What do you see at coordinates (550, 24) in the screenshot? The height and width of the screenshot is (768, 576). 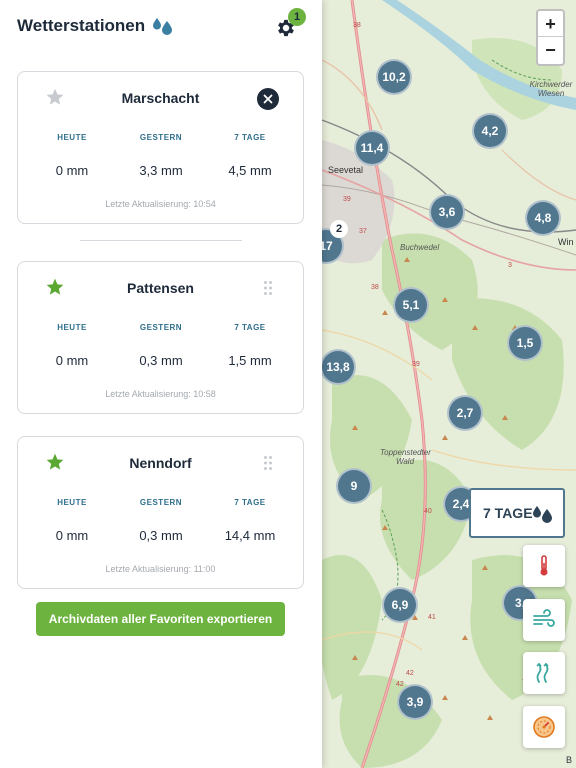 I see `zoom-in-button: +` at bounding box center [550, 24].